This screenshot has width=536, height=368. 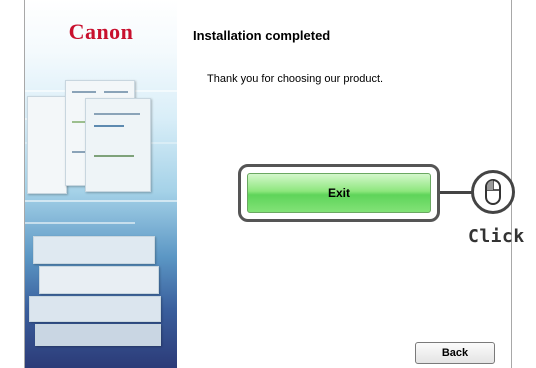 What do you see at coordinates (456, 192) in the screenshot?
I see `callout-connector` at bounding box center [456, 192].